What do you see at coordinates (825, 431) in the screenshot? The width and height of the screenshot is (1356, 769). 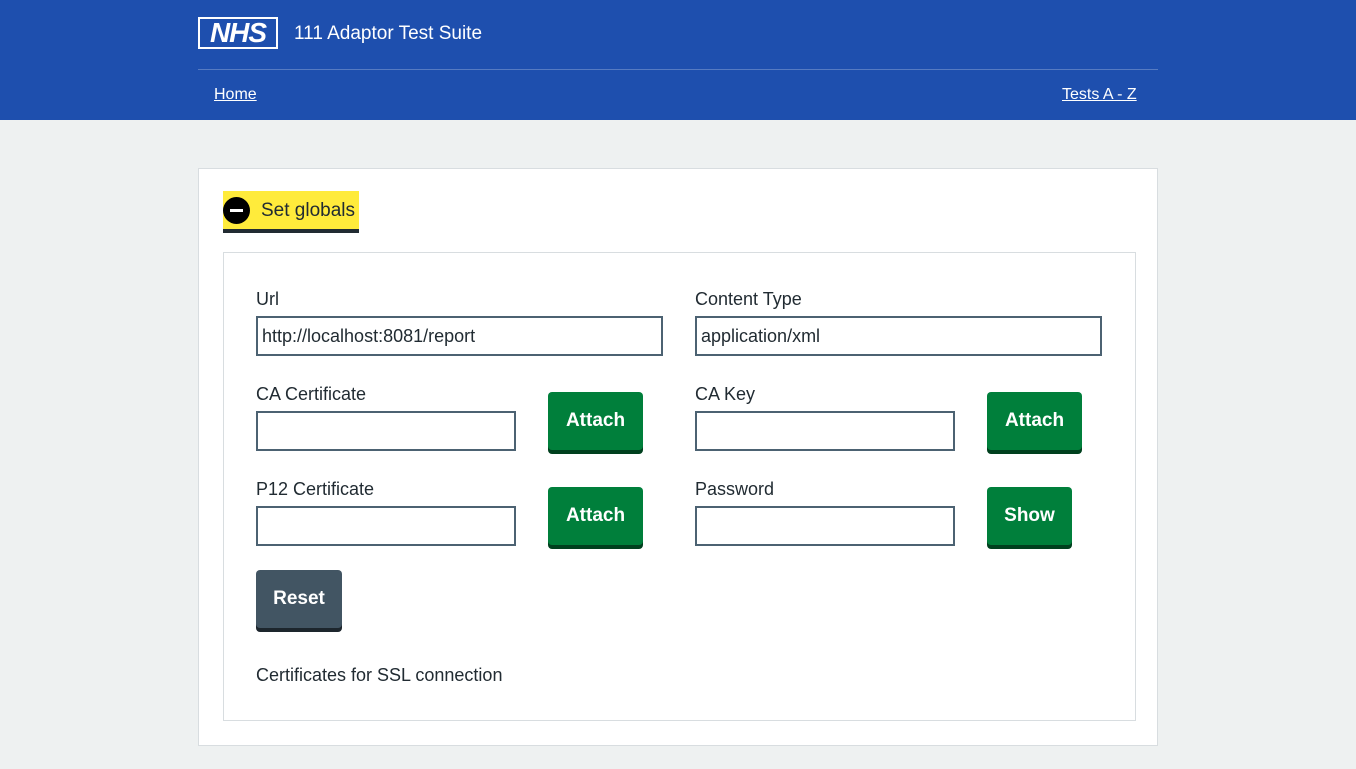 I see `ca-key-input` at bounding box center [825, 431].